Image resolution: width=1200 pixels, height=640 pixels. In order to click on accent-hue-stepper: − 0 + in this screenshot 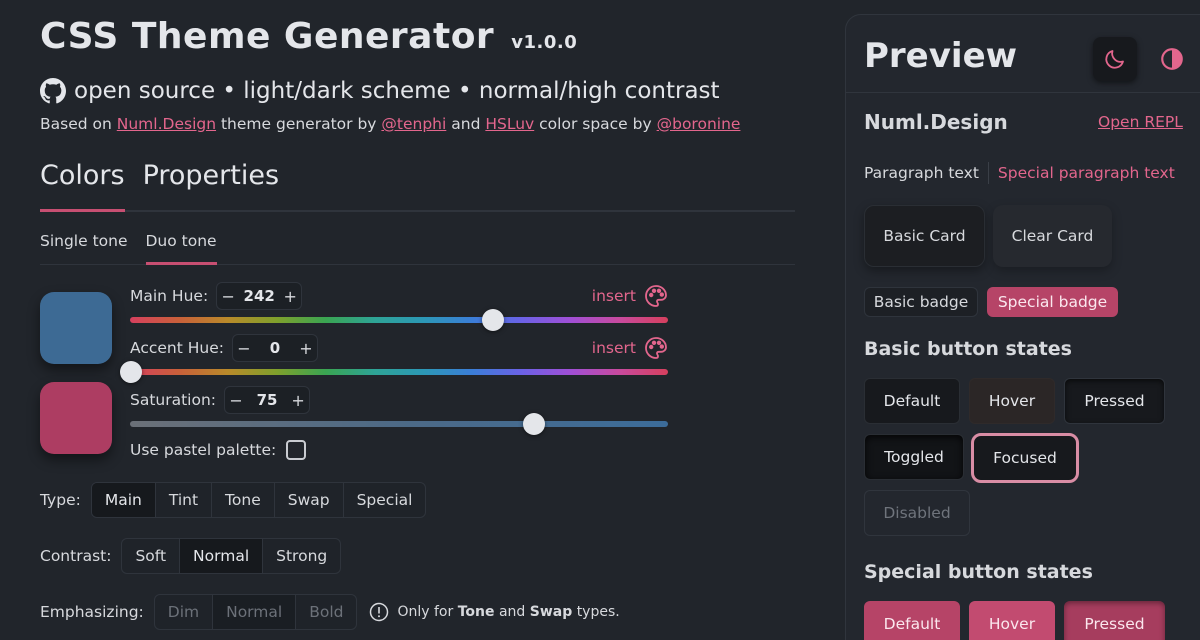, I will do `click(274, 348)`.